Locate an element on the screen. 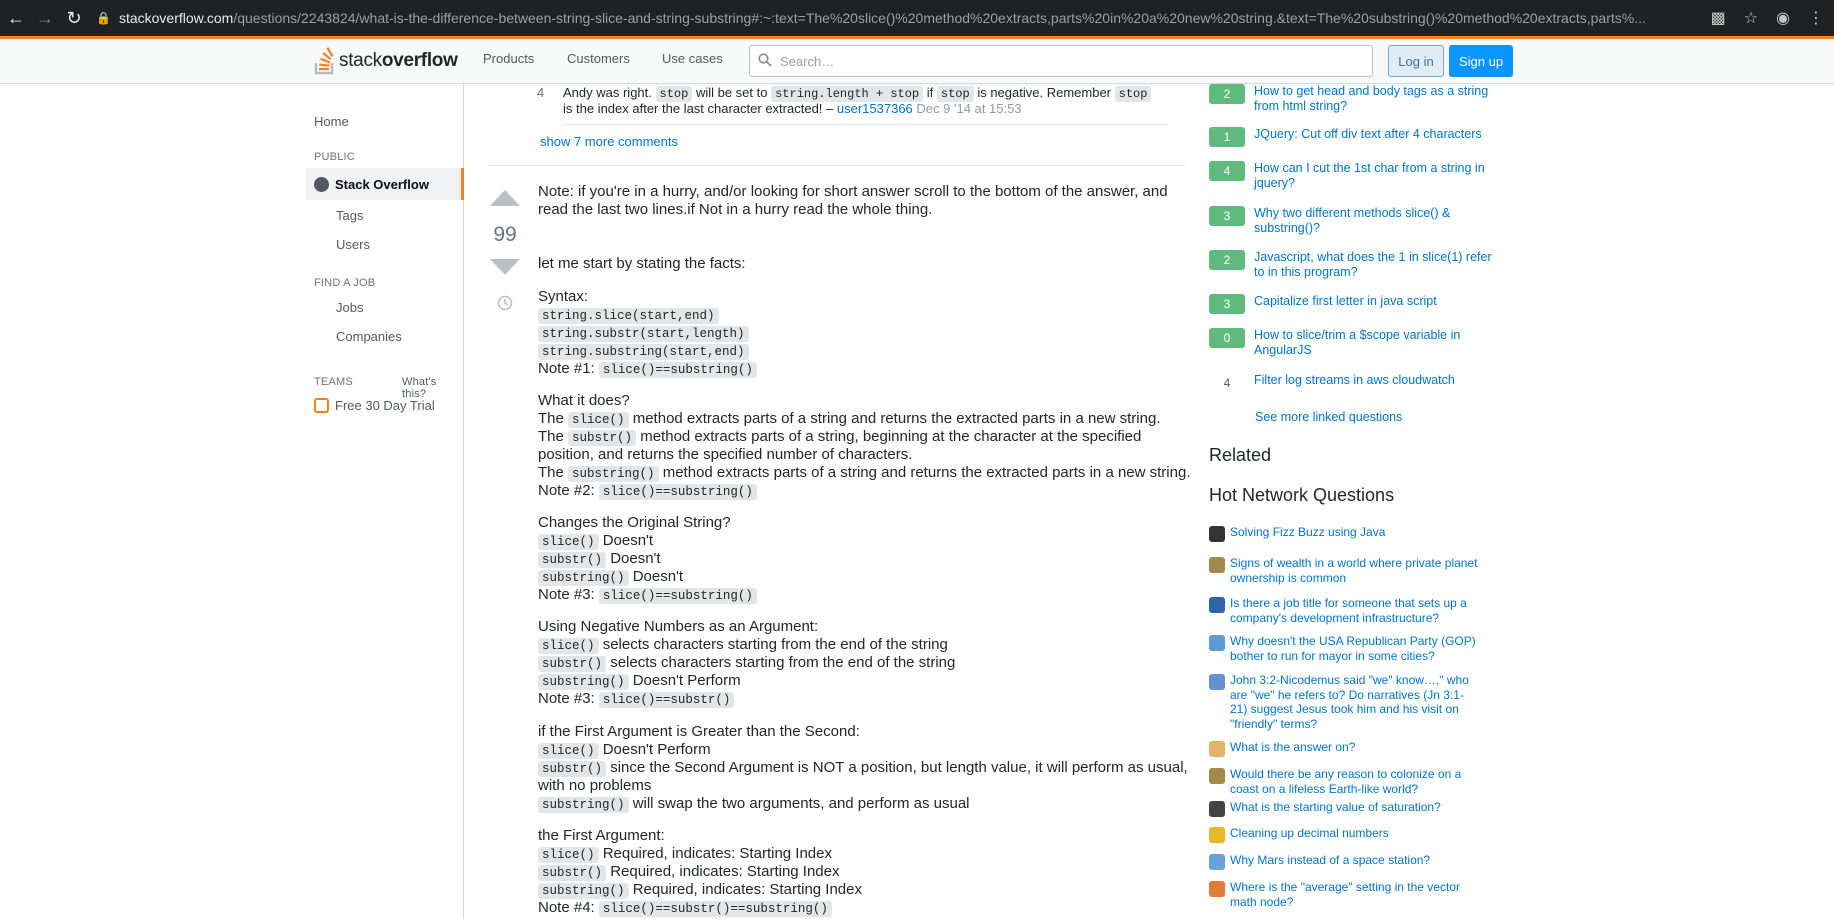  answer-line: substr() Doesn't is located at coordinates (599, 559).